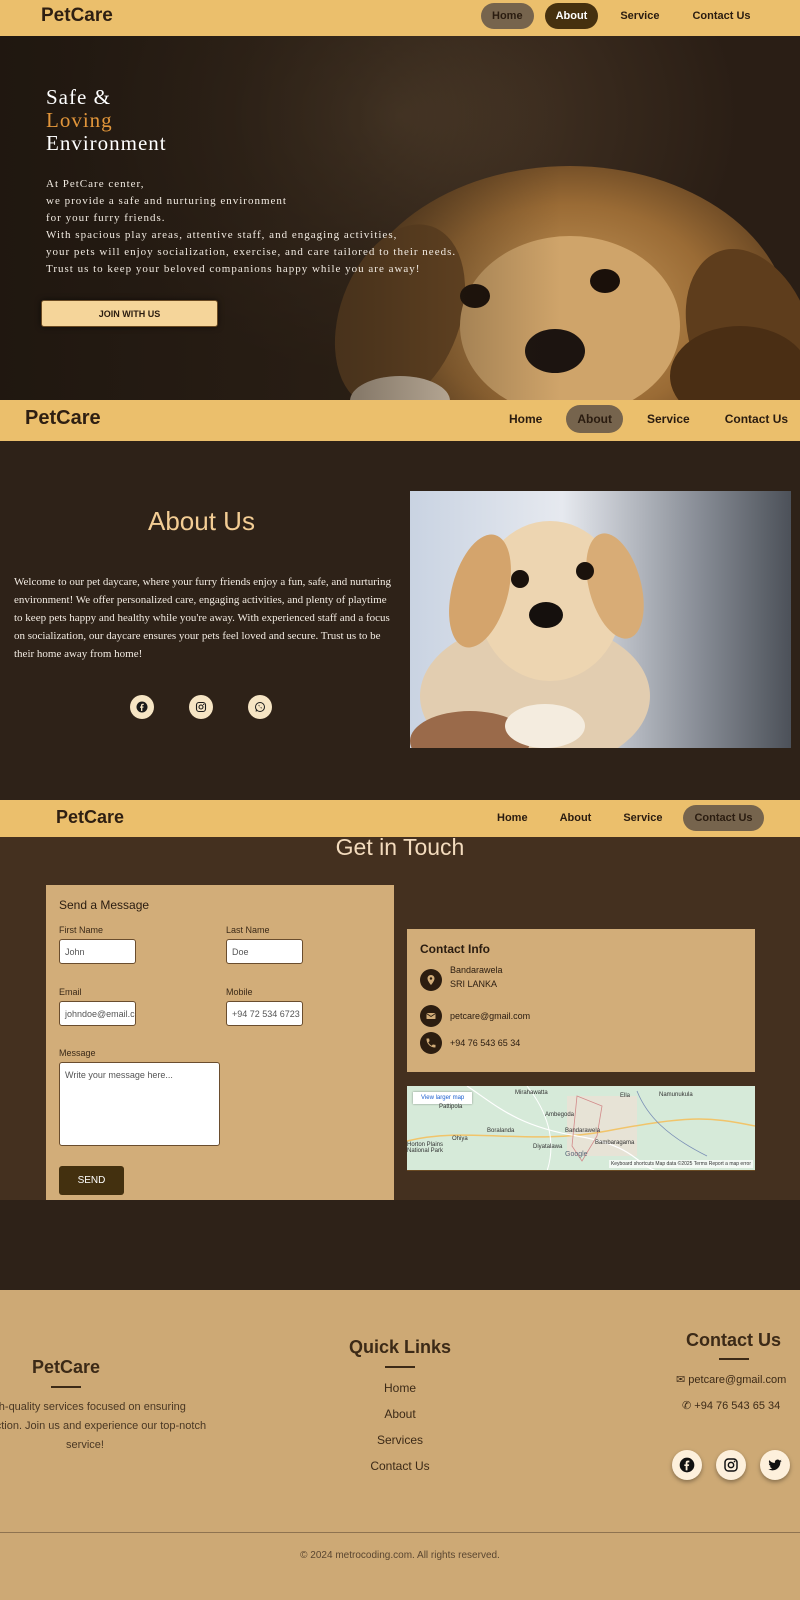  Describe the element at coordinates (490, 1016) in the screenshot. I see `contact-email: petcare@gmail.com` at that location.